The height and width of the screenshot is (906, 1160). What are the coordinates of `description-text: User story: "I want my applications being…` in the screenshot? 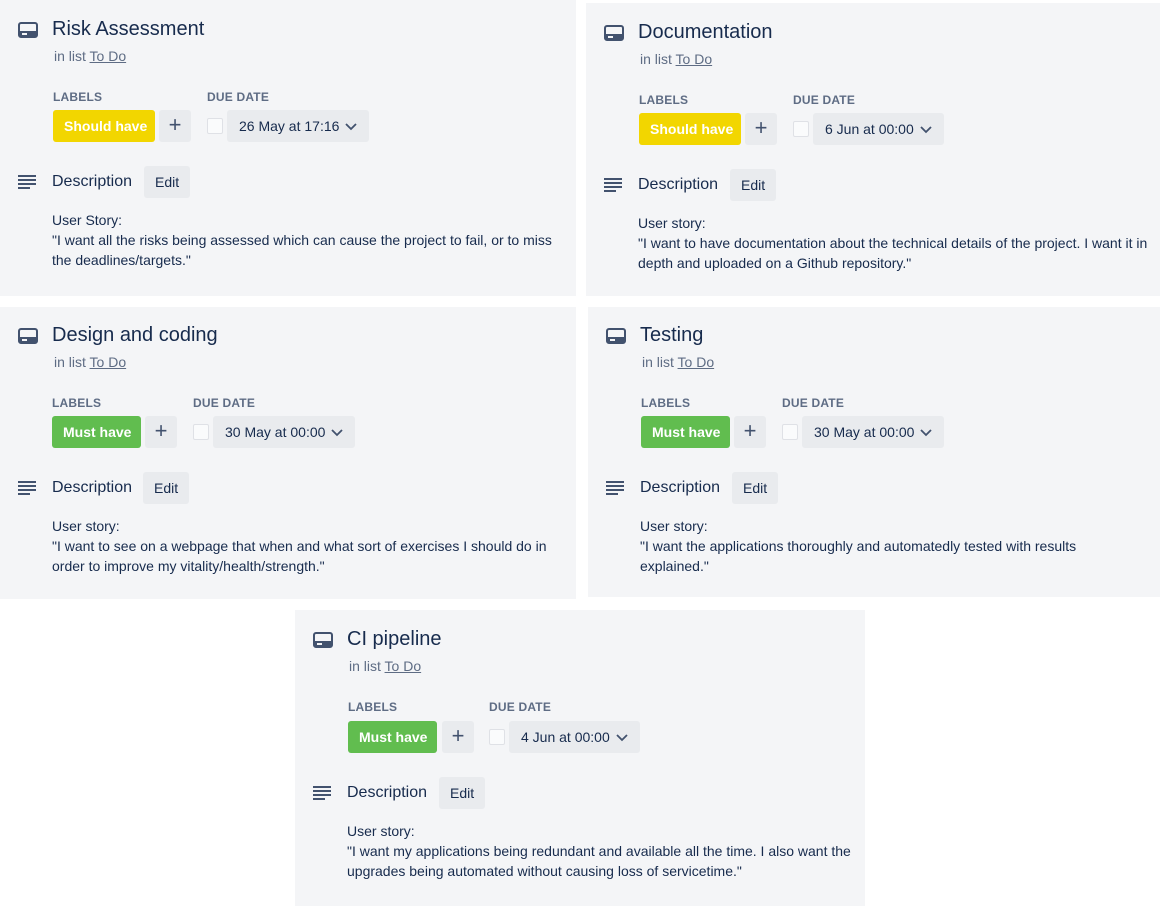 It's located at (603, 851).